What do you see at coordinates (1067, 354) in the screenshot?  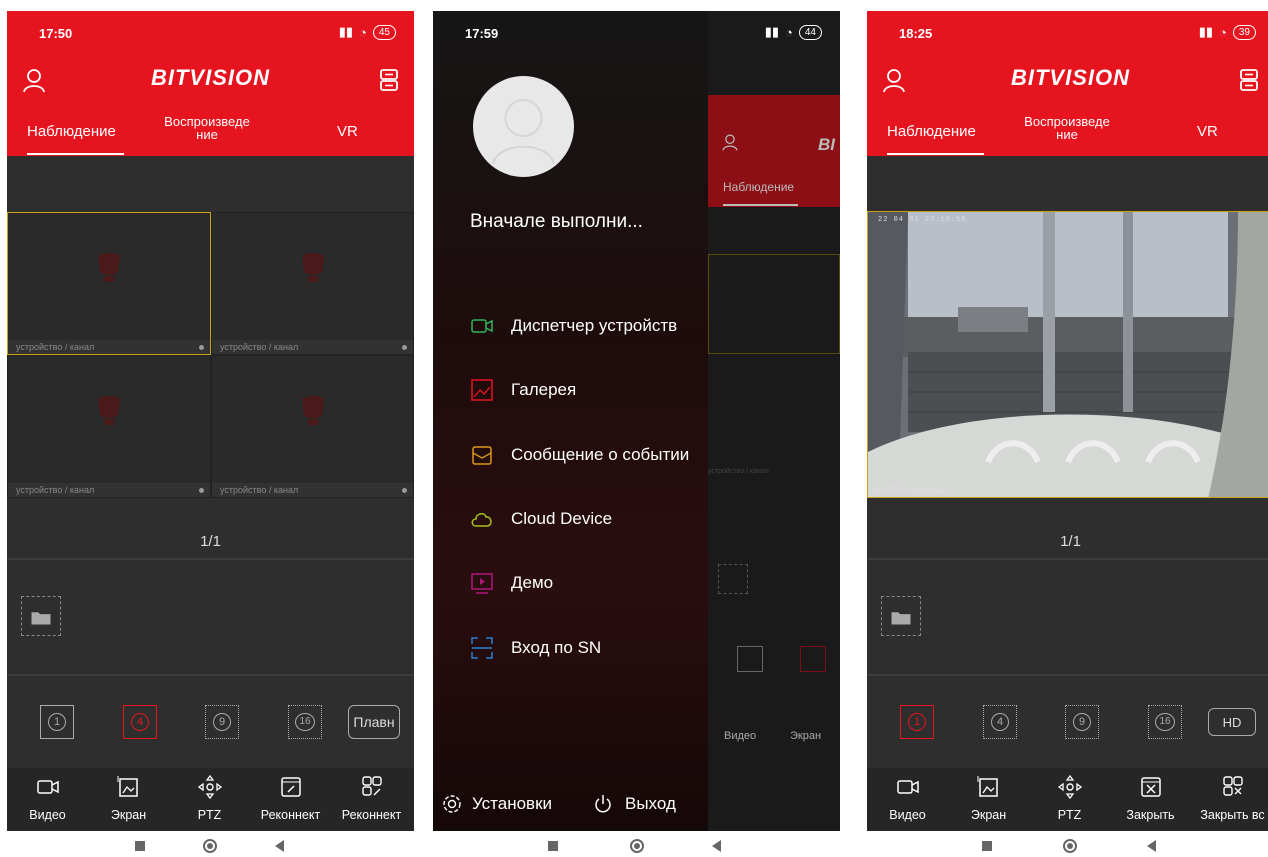 I see `camera-feed: 22 04 01 23:10:58 test,P2P-соединение` at bounding box center [1067, 354].